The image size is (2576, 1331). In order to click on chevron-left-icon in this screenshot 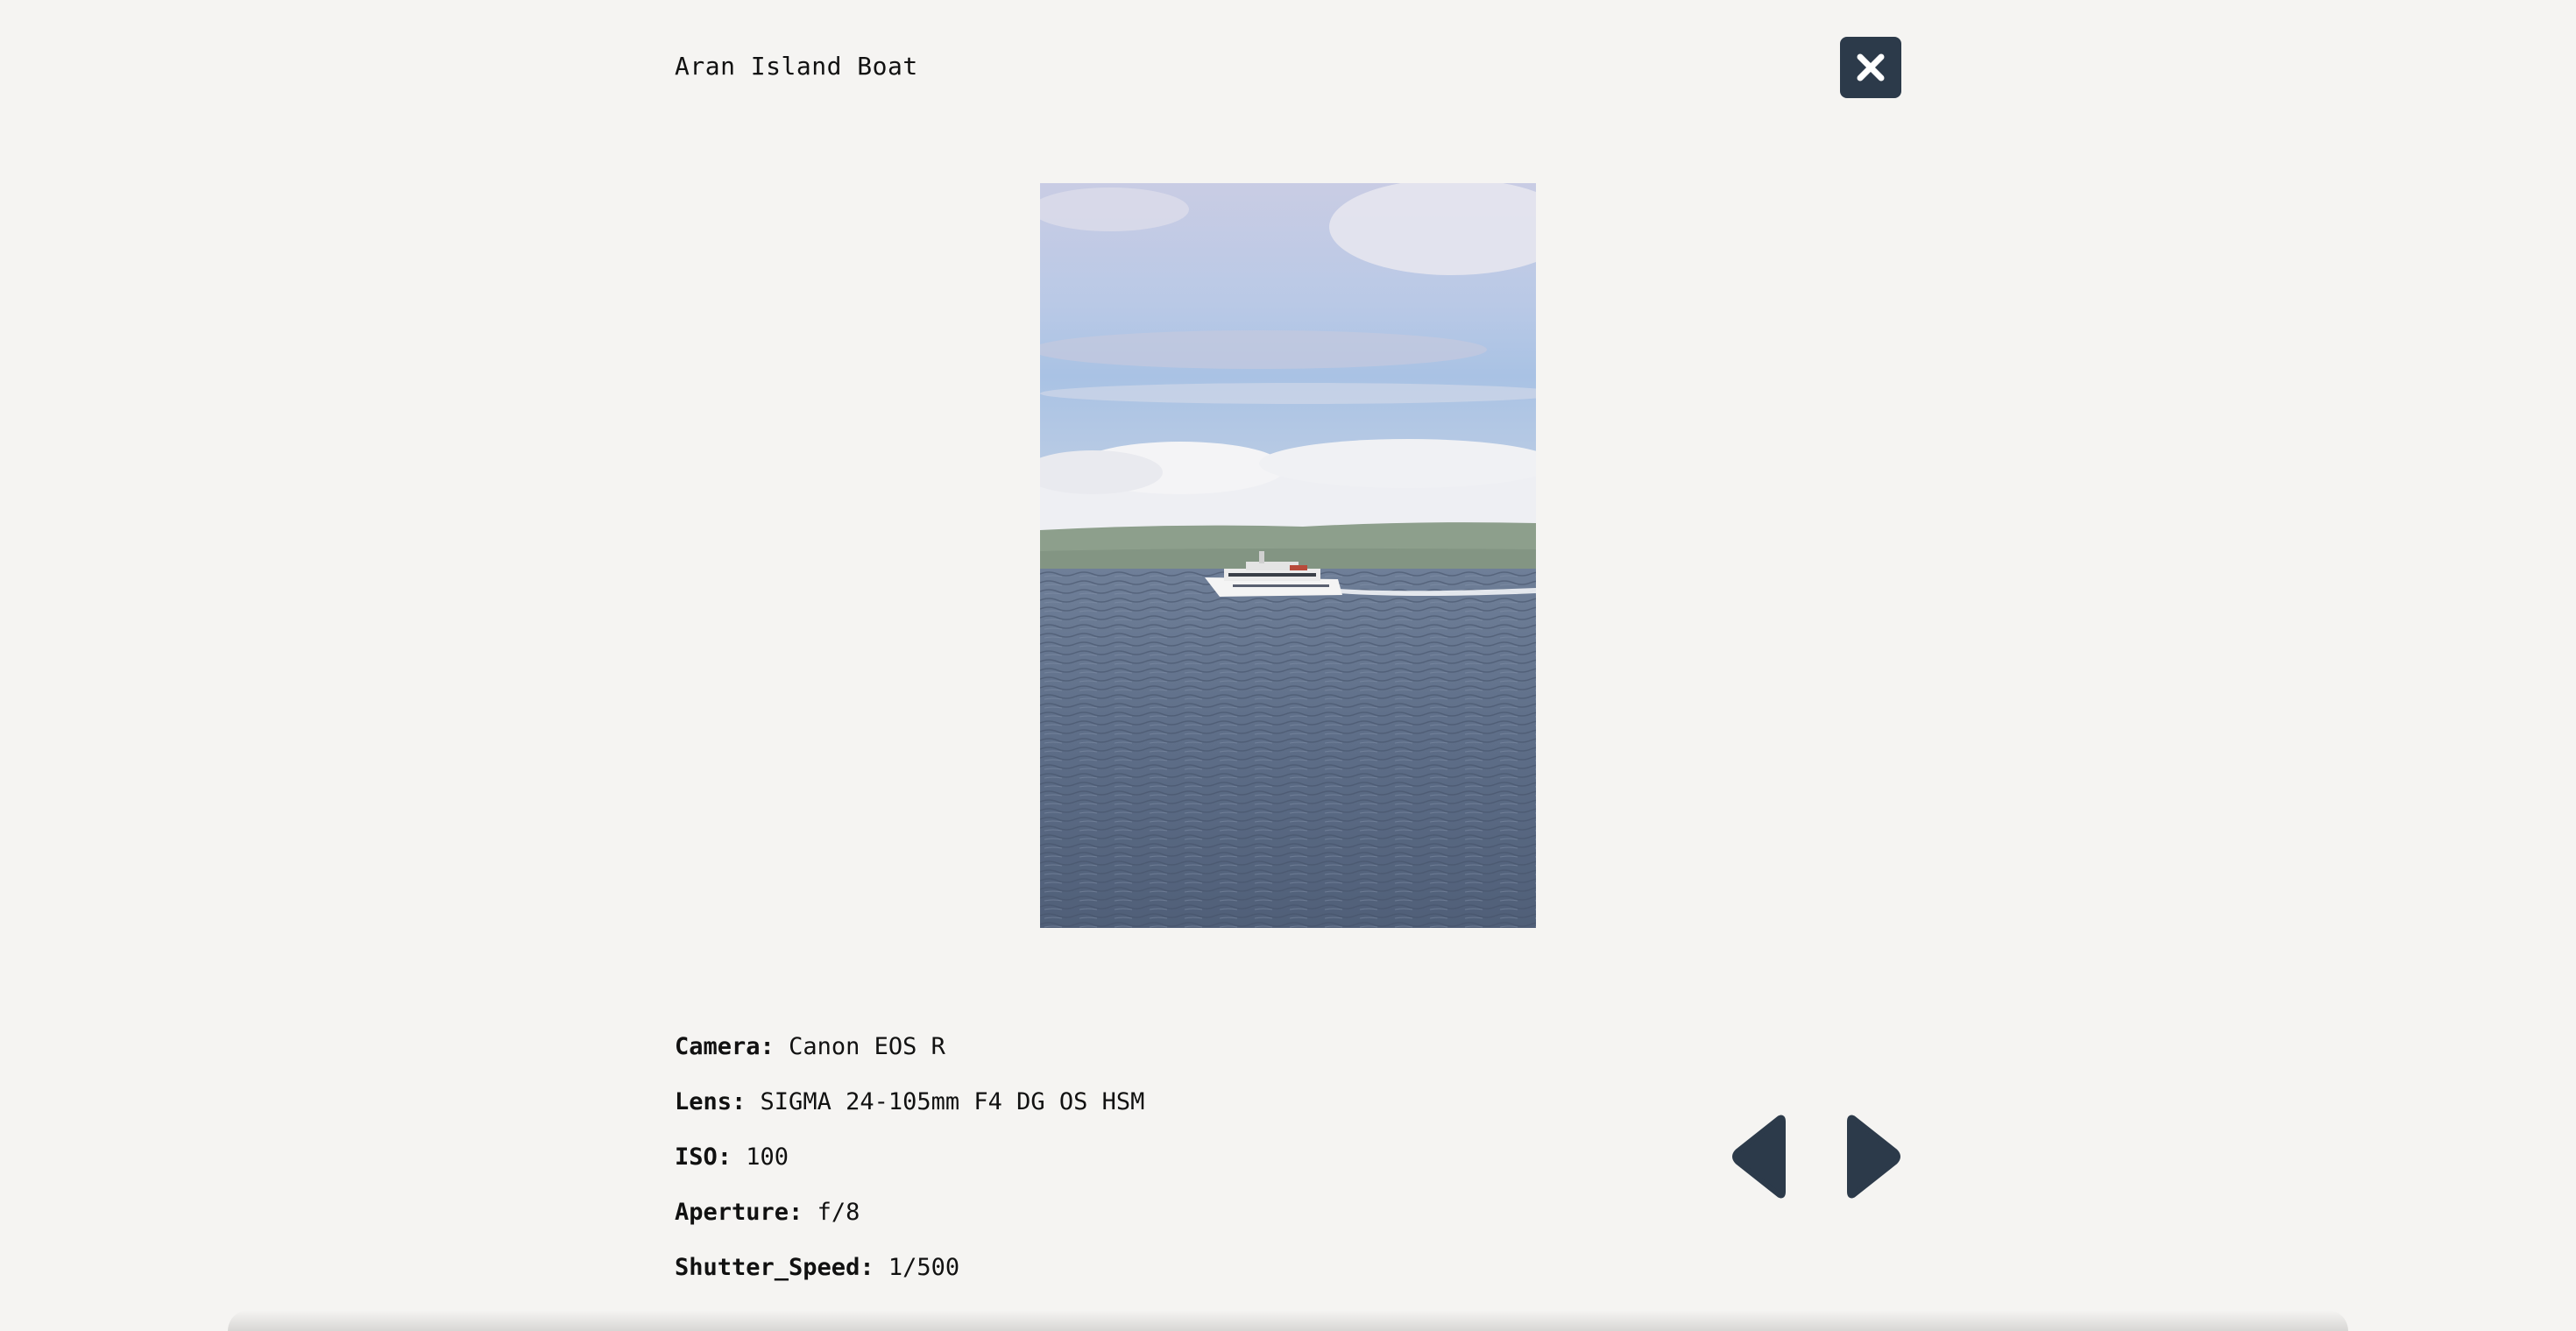, I will do `click(1759, 1157)`.